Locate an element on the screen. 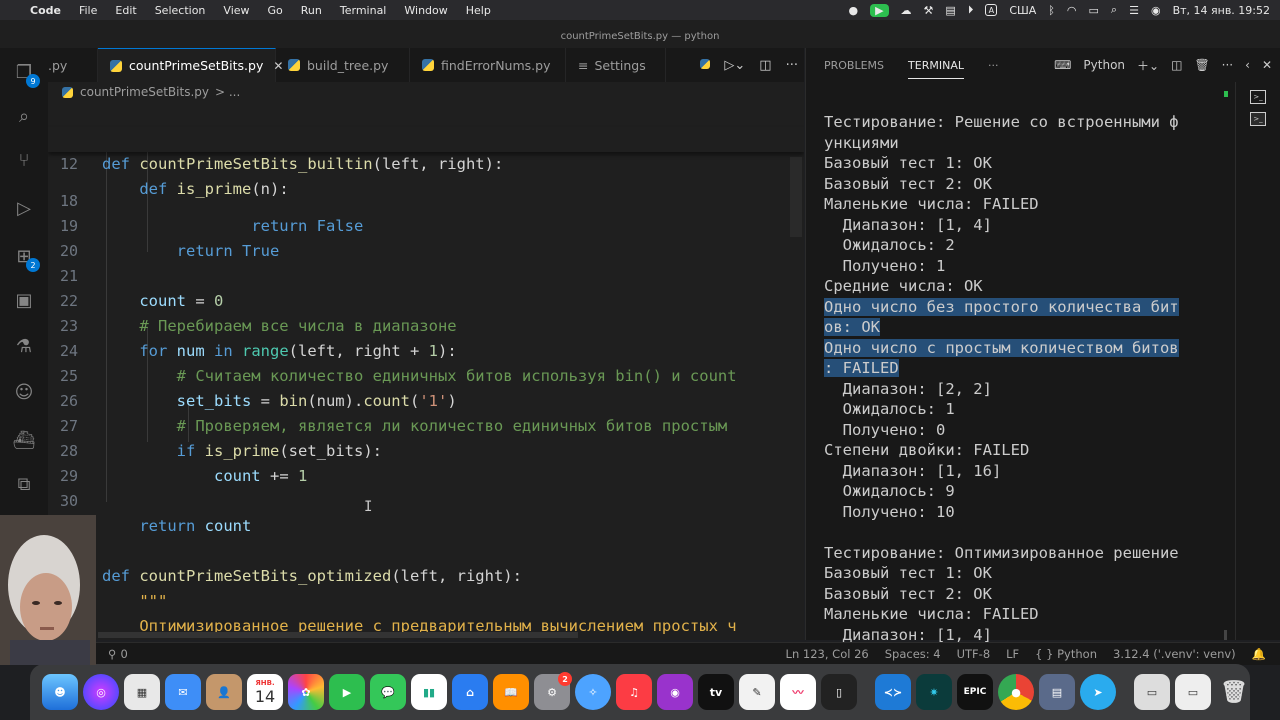 The image size is (1280, 720). siri-icon: ◉ is located at coordinates (1156, 10).